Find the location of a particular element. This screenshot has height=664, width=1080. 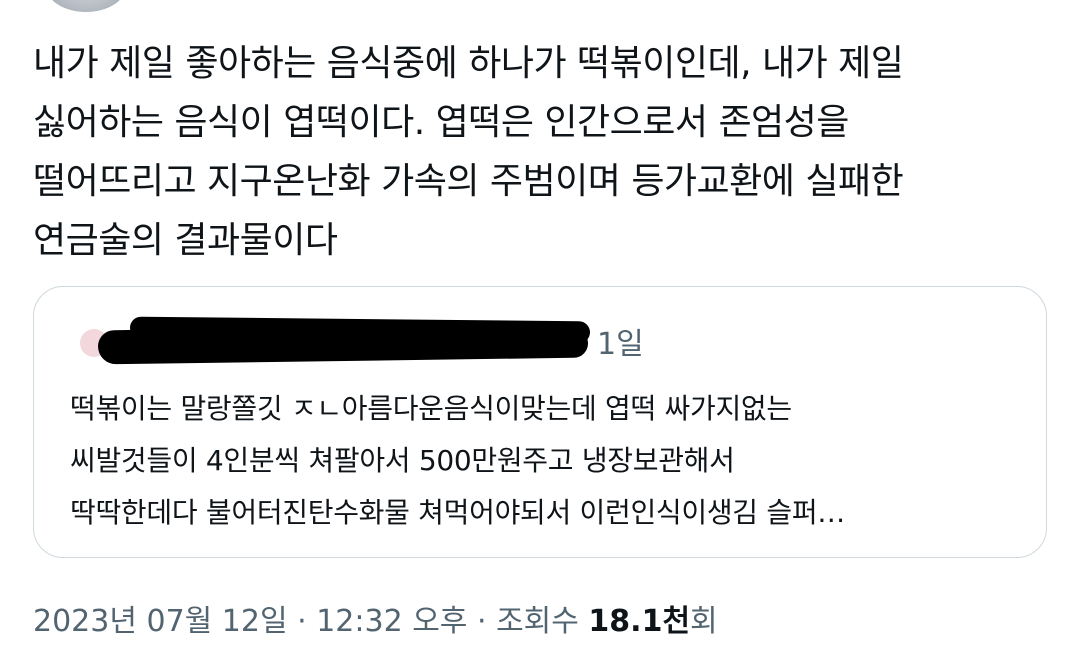

quoted-tweet-text-line: 떡볶이는 말랑쫄깃 ㅈㄴ아름다운음식이맞는데 엽떡 싸가지없는 is located at coordinates (431, 408).